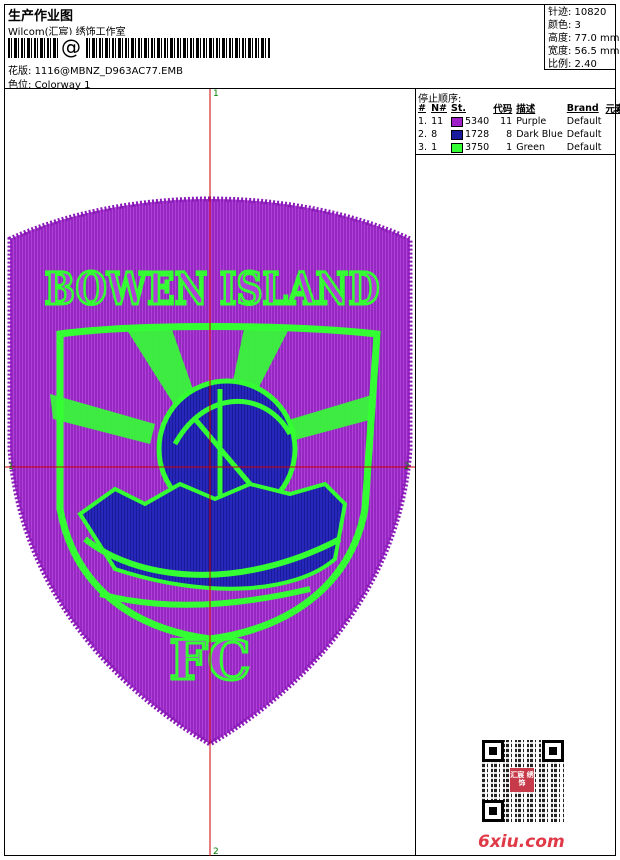 The width and height of the screenshot is (620, 860). I want to click on qr-code: 汇宸 绣饰, so click(523, 781).